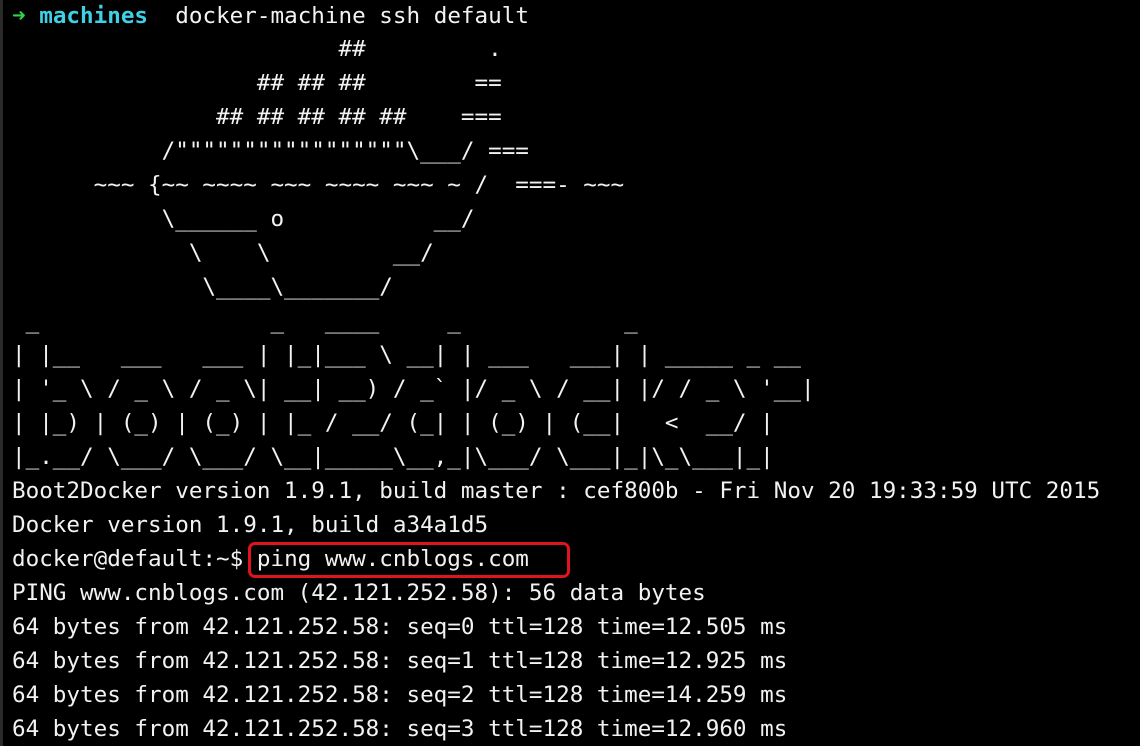 Image resolution: width=1140 pixels, height=746 pixels. I want to click on docker-whale-art-line: \____\_______/, so click(202, 287).